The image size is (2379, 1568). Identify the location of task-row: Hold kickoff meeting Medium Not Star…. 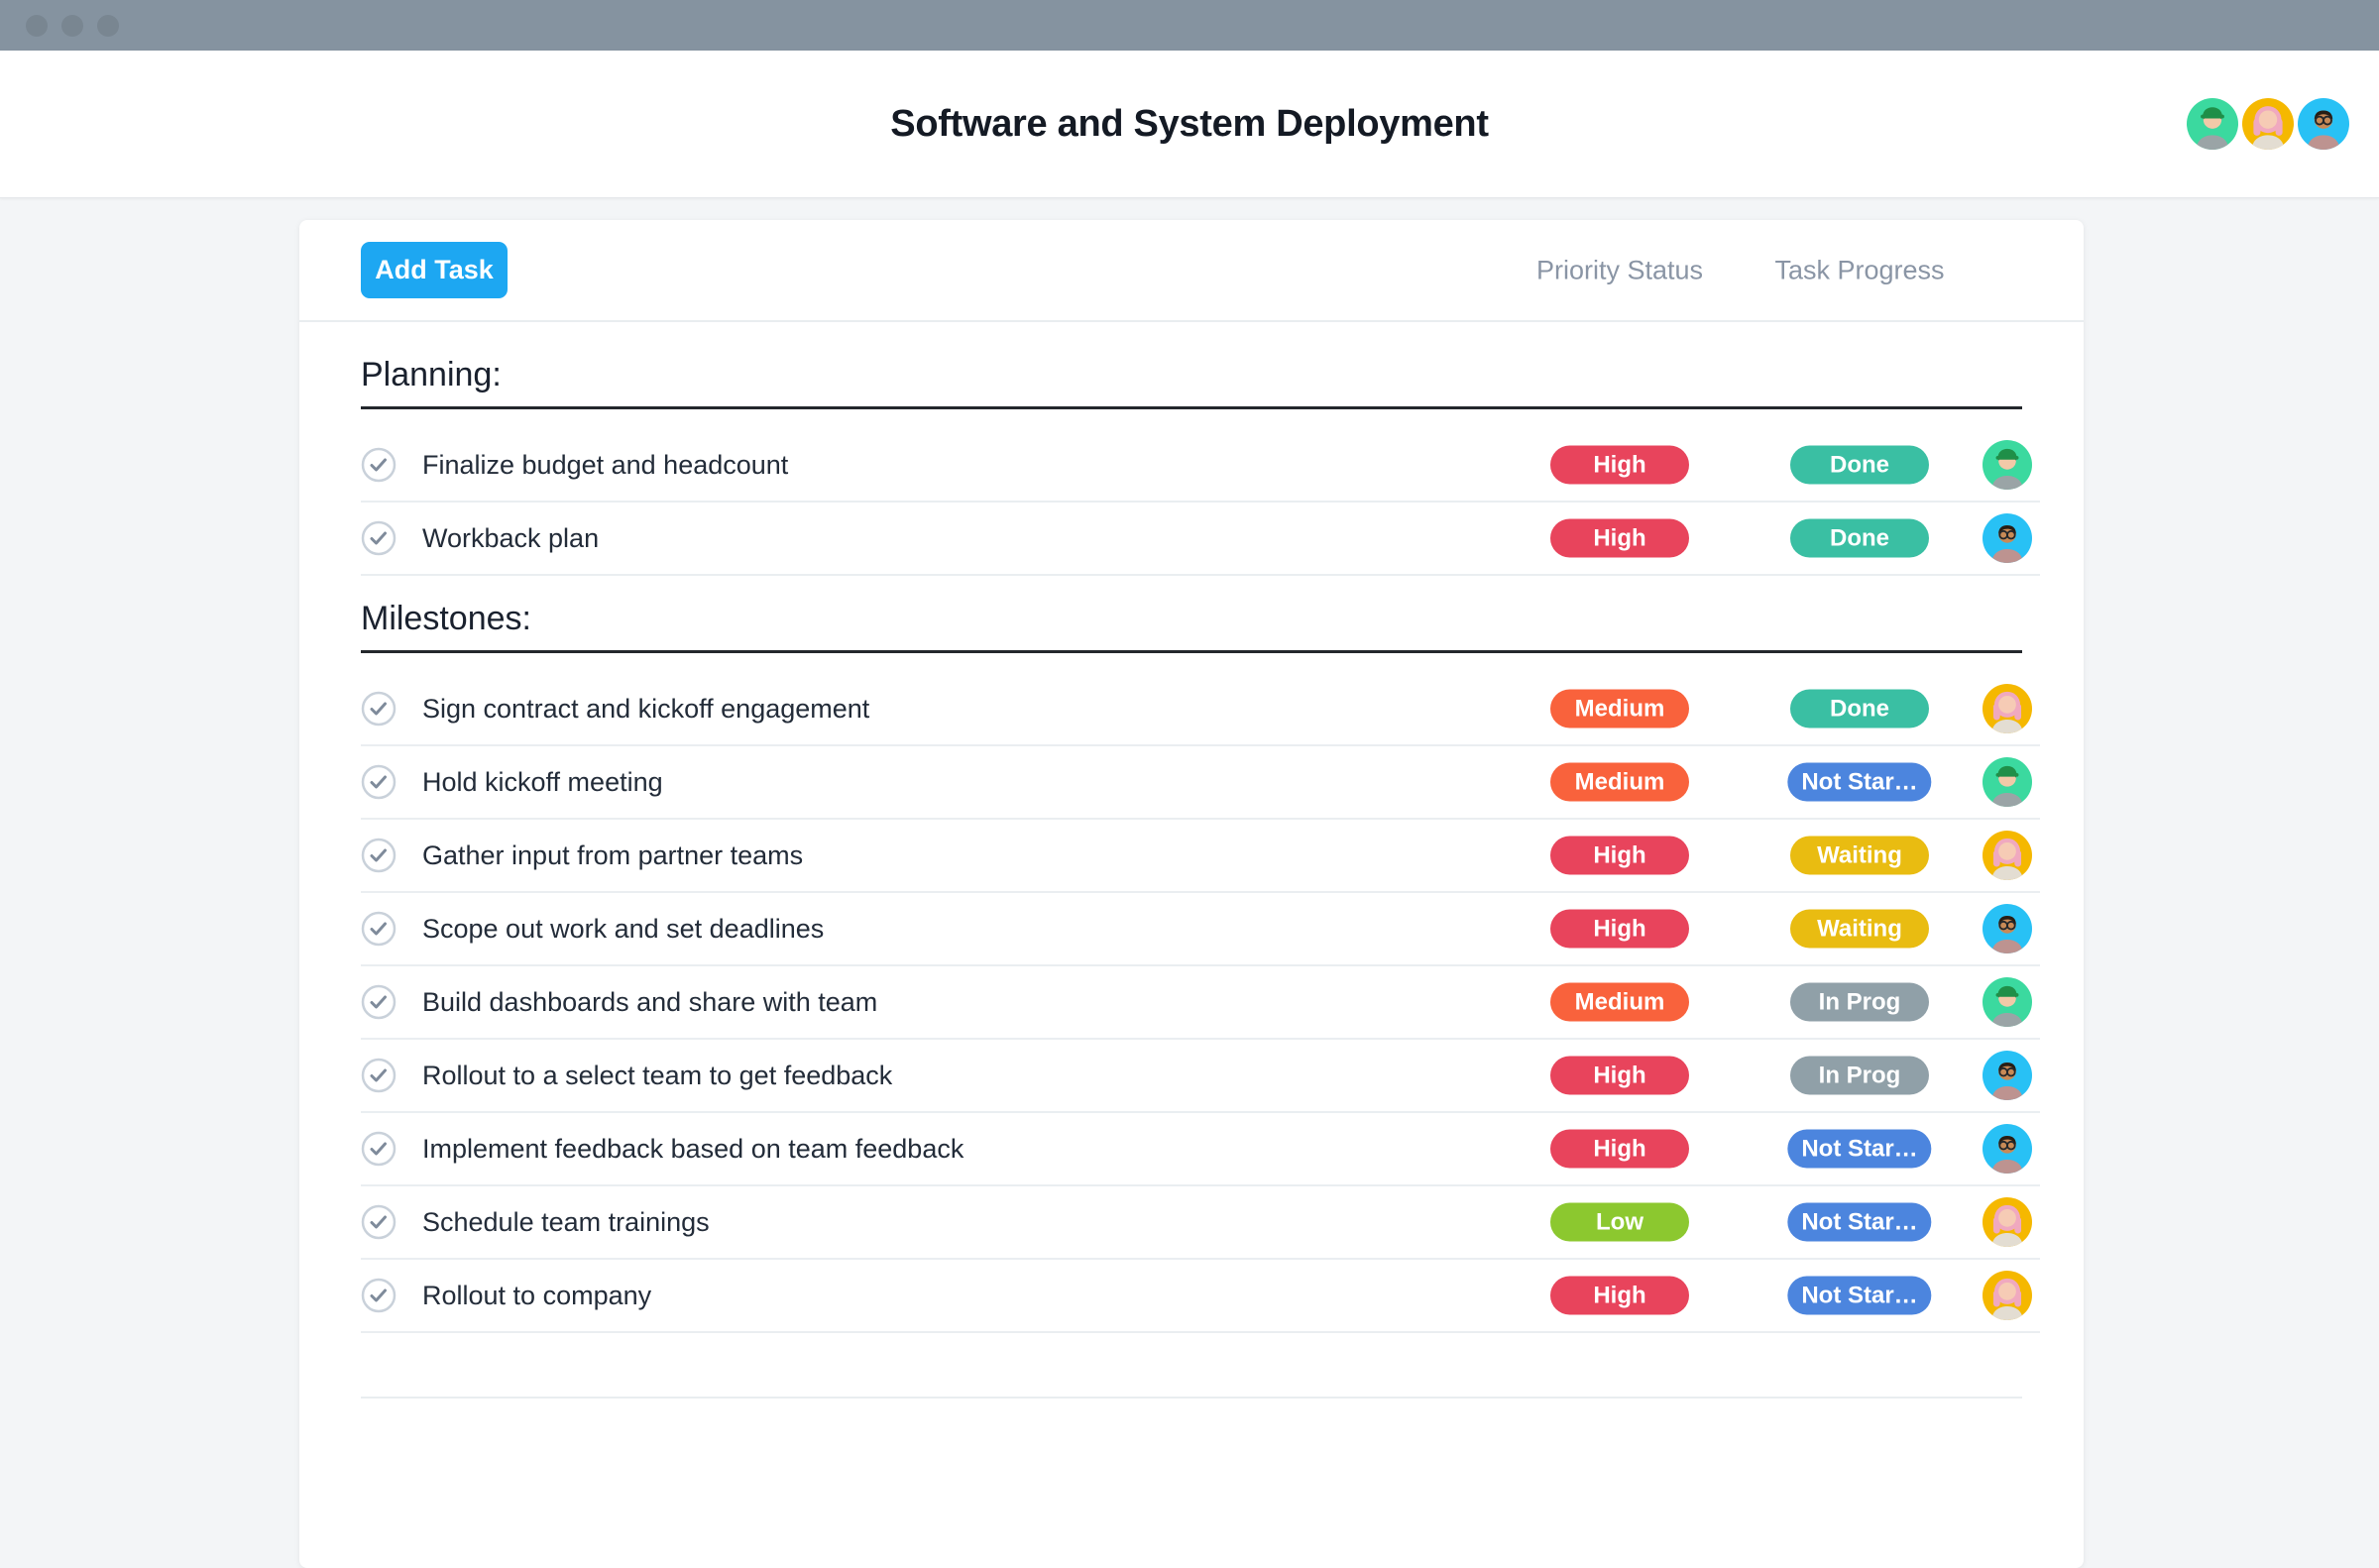
(1200, 783).